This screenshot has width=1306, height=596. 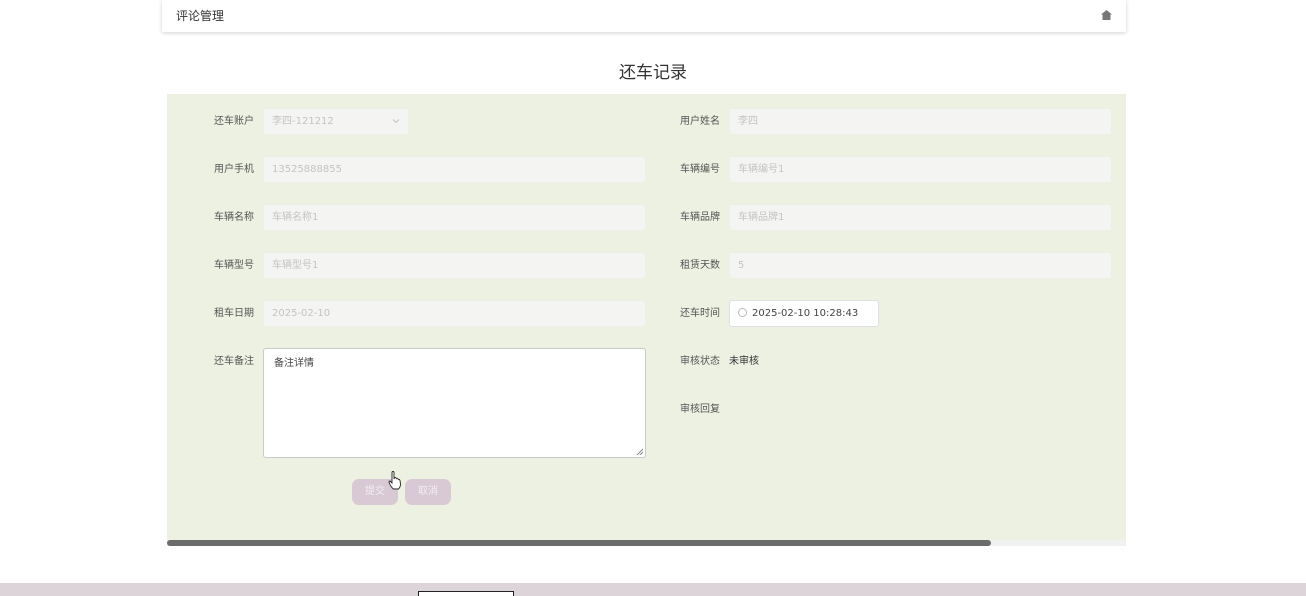 I want to click on return-account-value: 李四-121212, so click(x=303, y=121).